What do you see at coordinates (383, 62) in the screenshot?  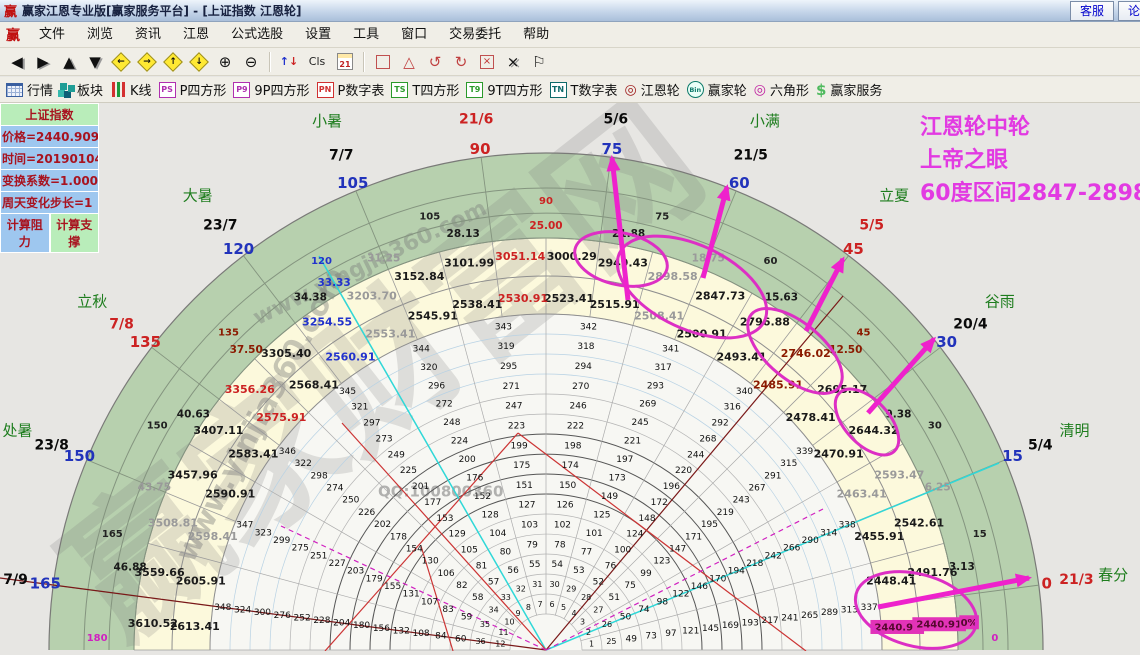 I see `square-icon` at bounding box center [383, 62].